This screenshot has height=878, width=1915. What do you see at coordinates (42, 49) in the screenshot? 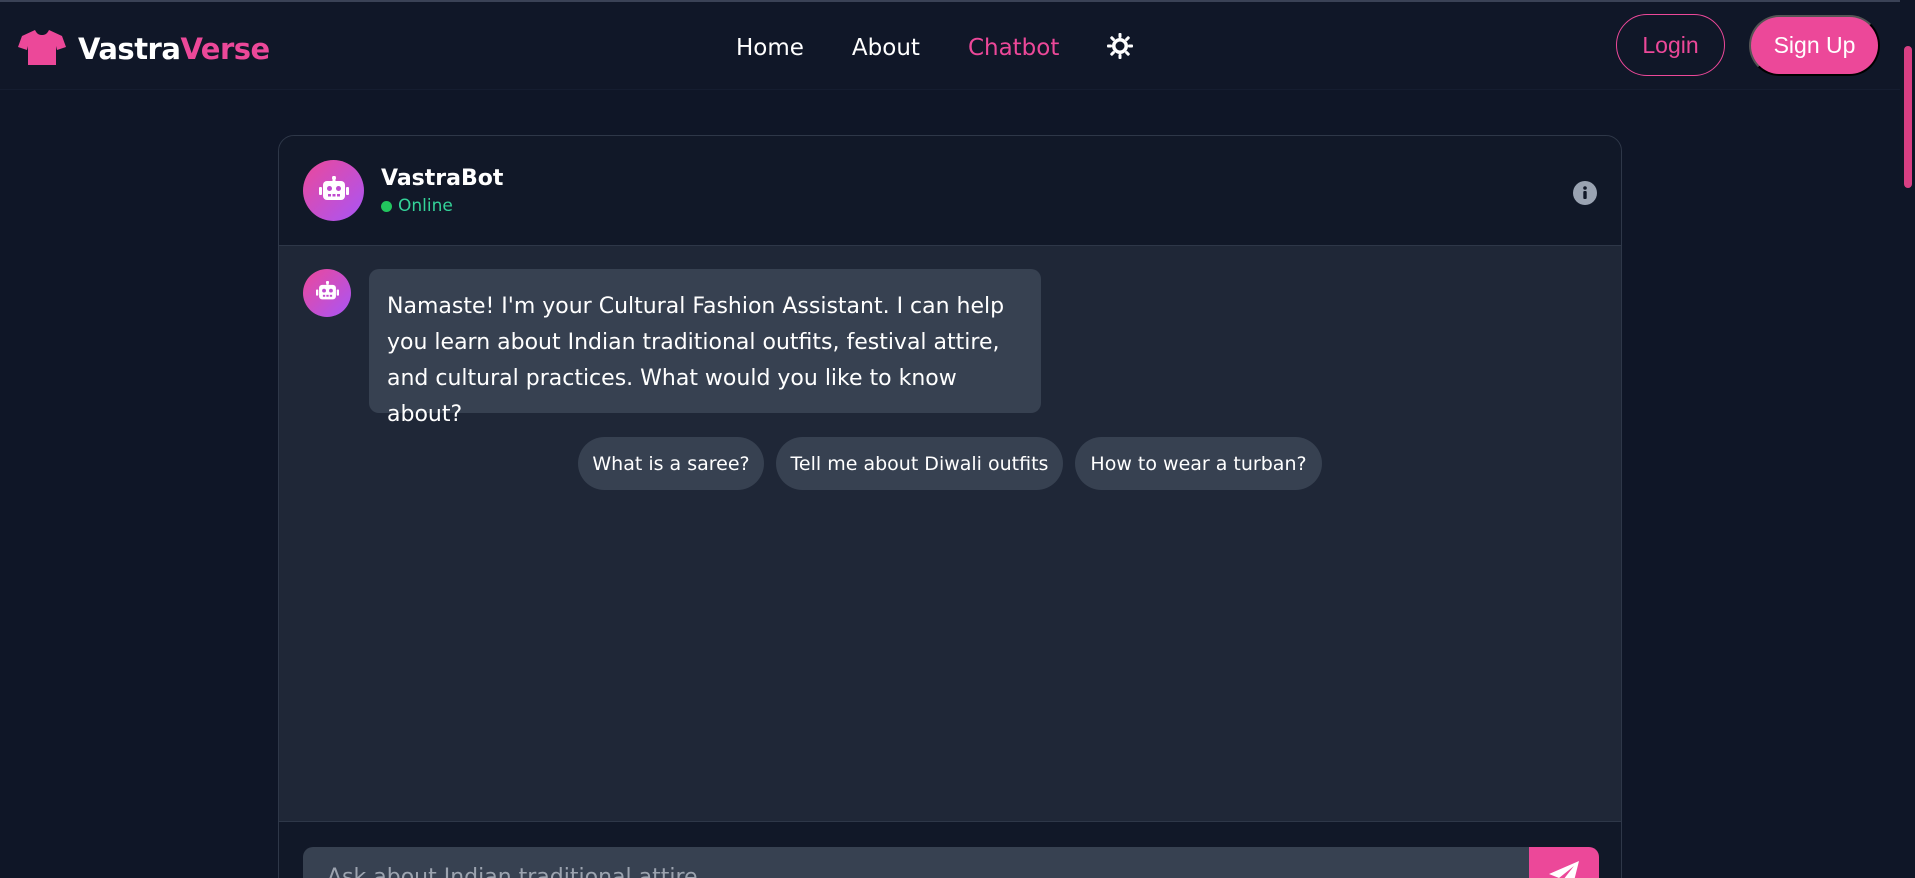
I see `tshirt-icon` at bounding box center [42, 49].